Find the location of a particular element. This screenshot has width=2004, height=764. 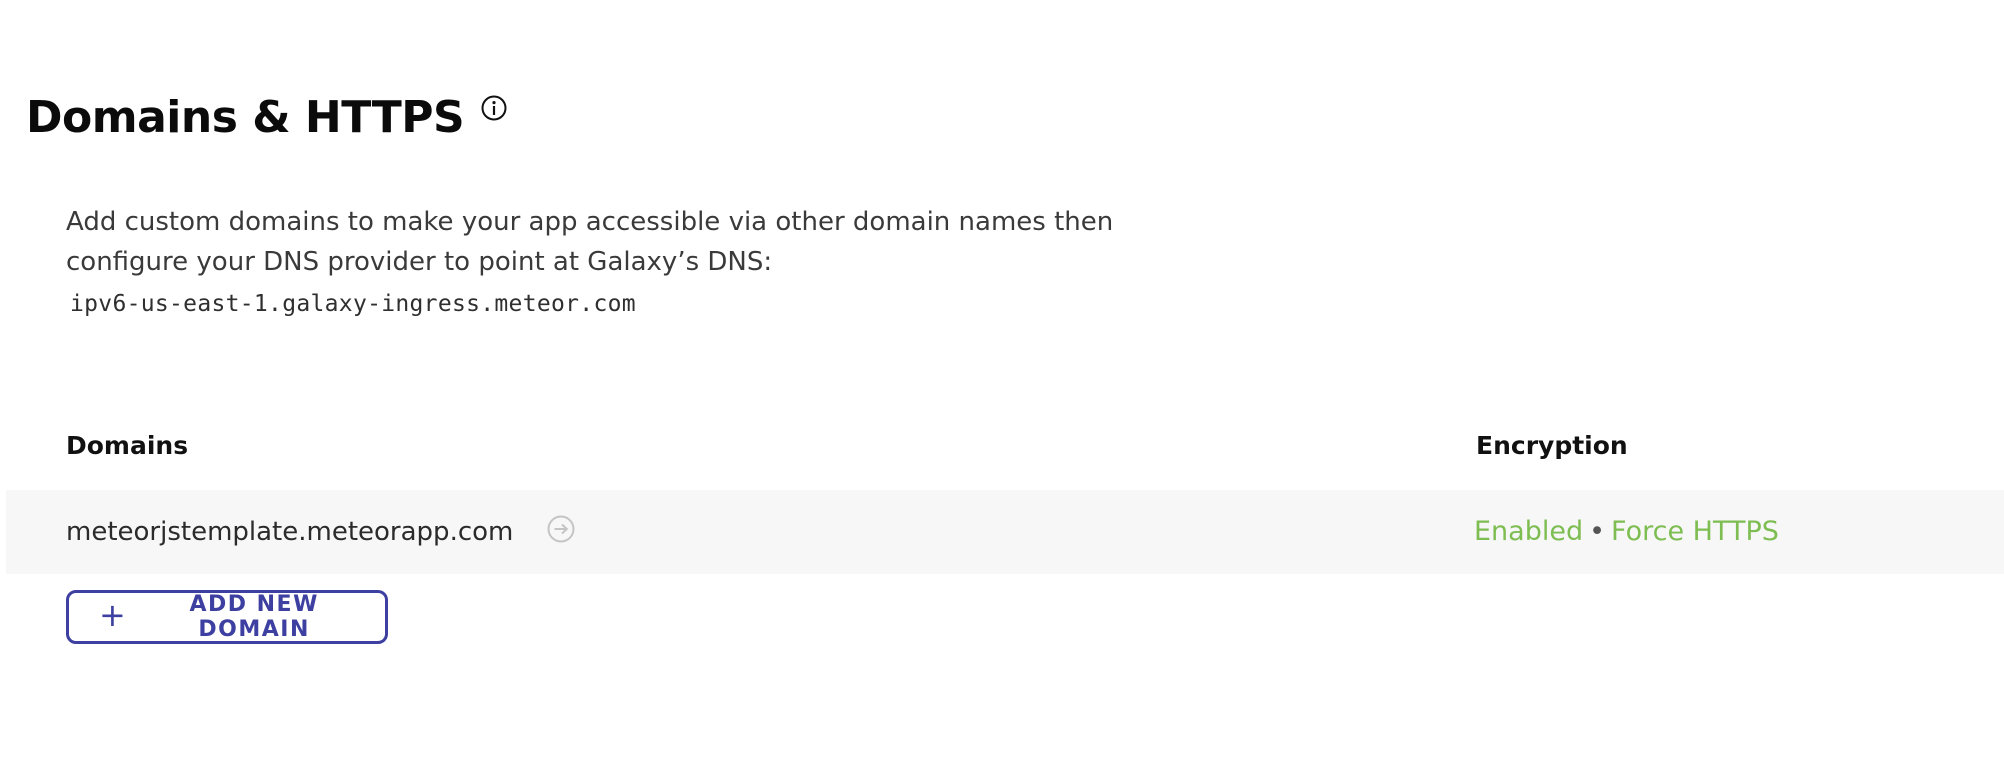

column-header-encryption: Encryption is located at coordinates (1552, 445).